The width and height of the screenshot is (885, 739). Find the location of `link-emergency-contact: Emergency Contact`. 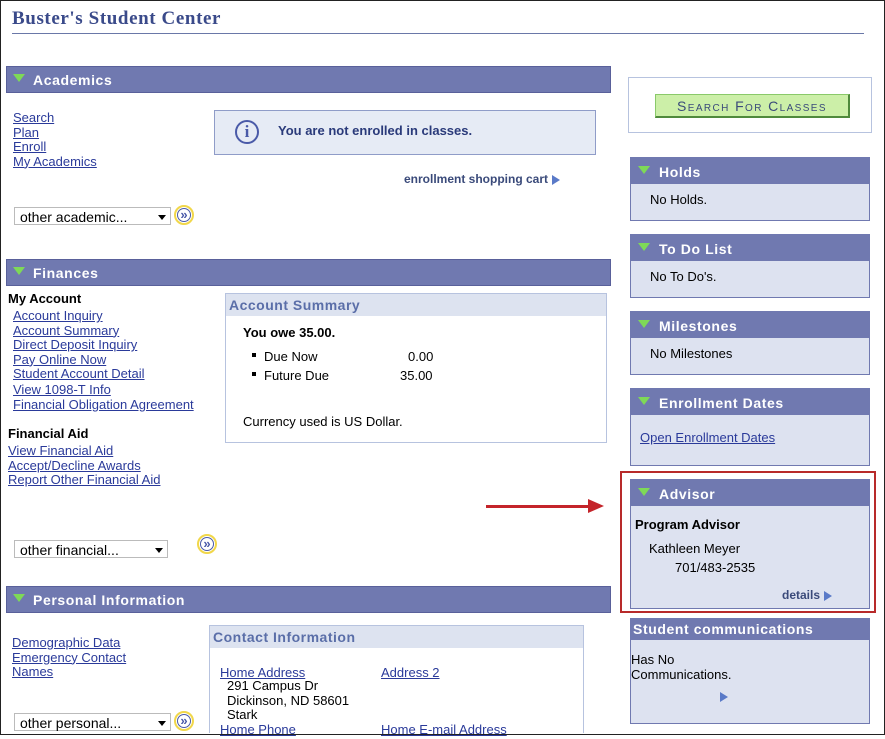

link-emergency-contact: Emergency Contact is located at coordinates (69, 657).